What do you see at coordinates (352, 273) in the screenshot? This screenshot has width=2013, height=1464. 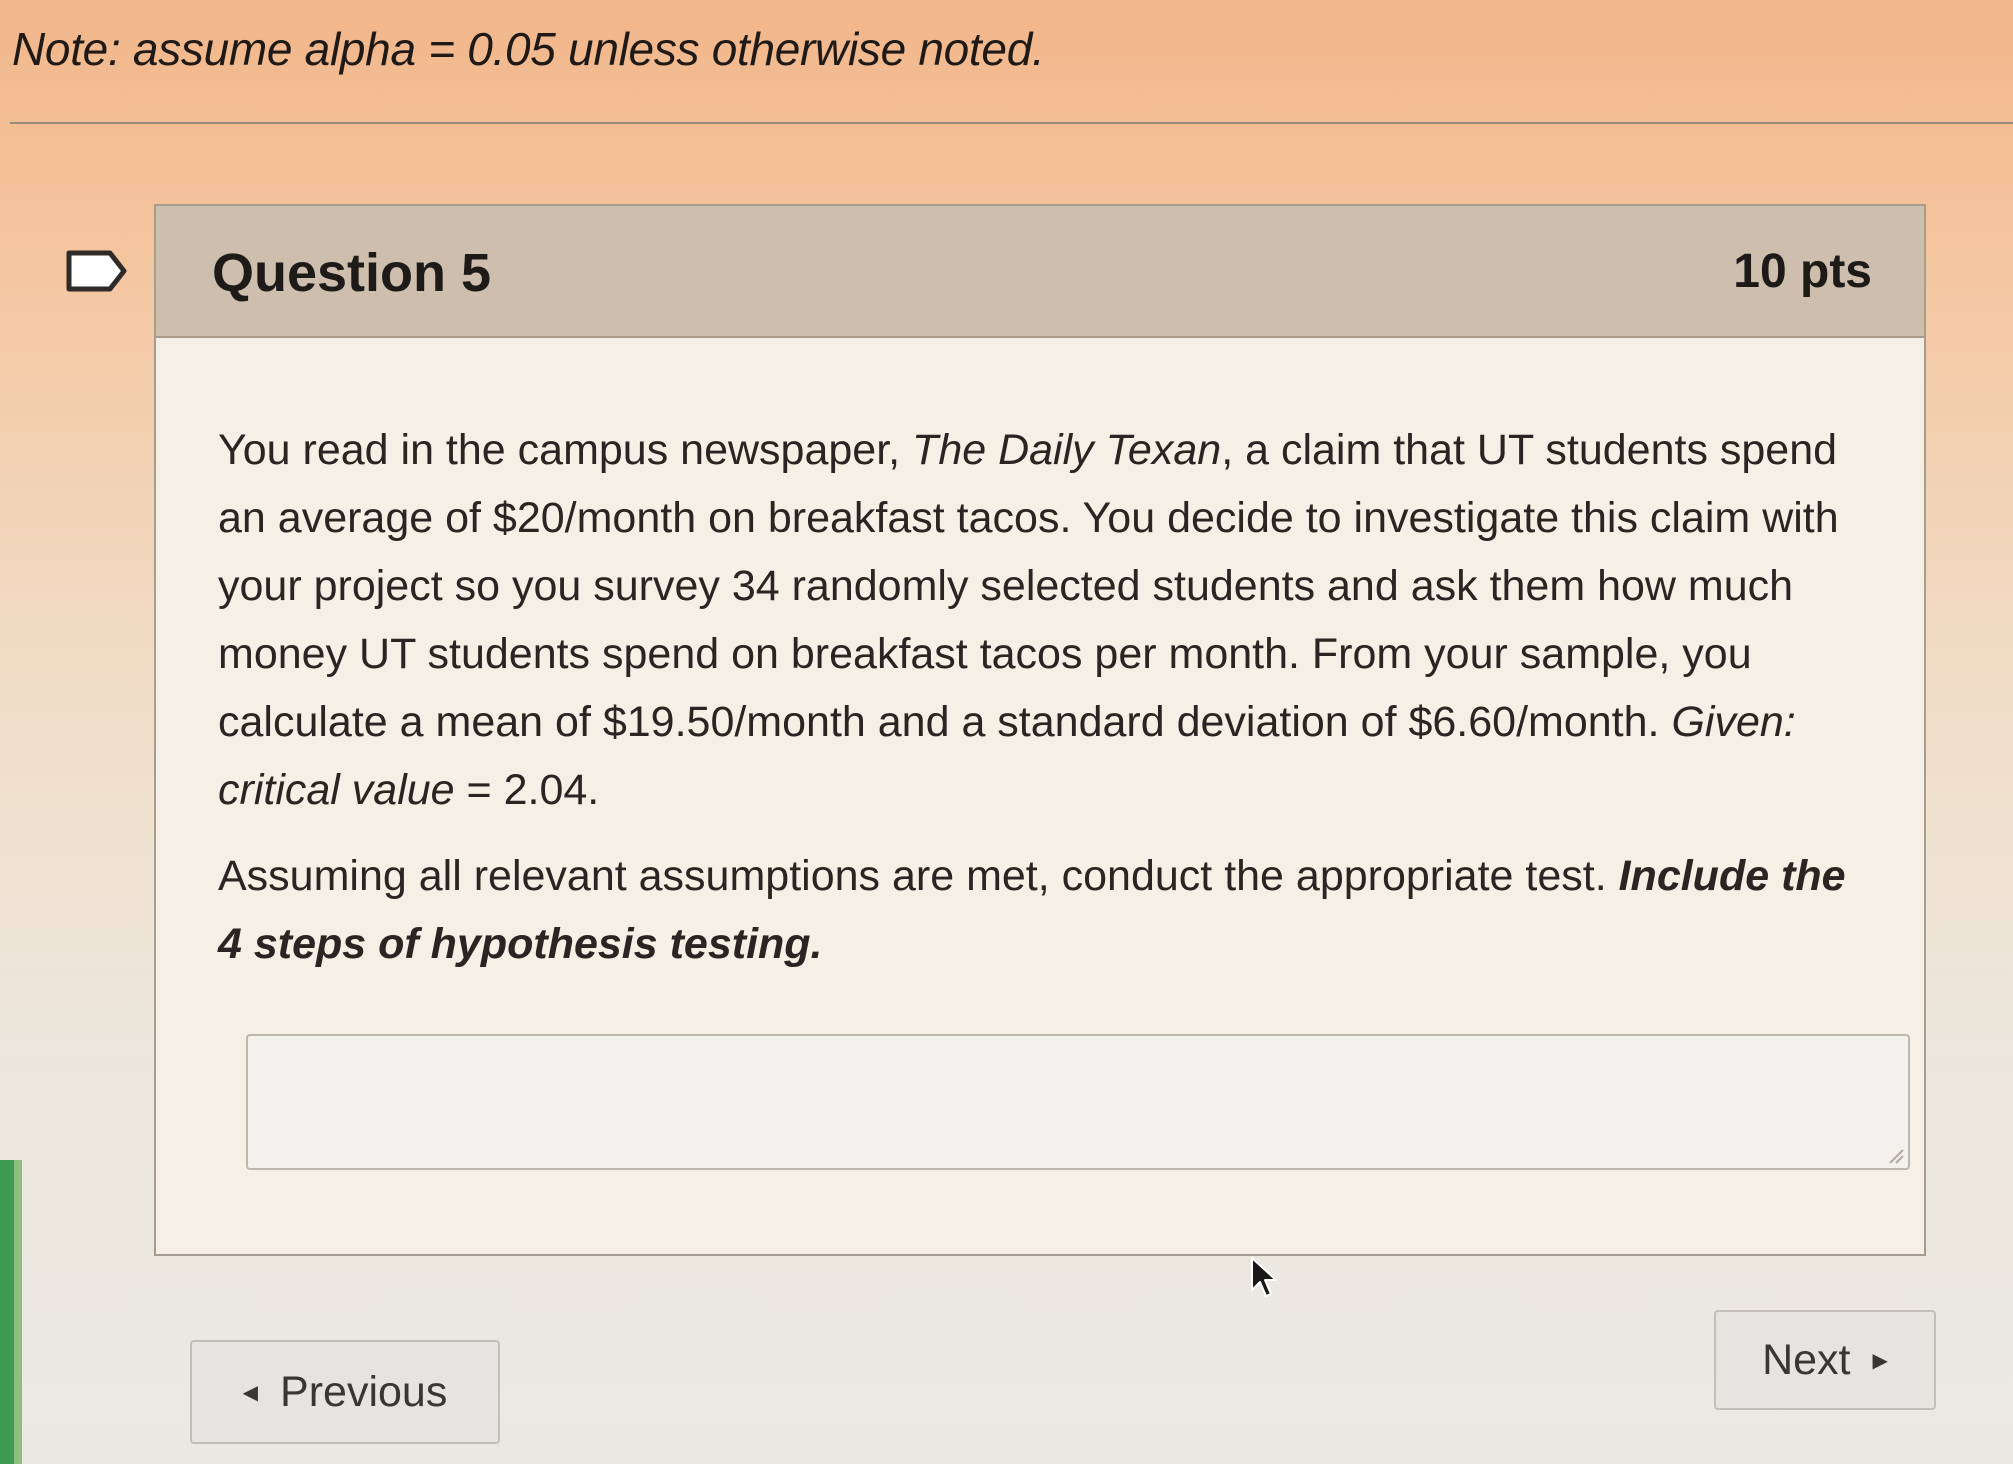 I see `question-title: Question 5` at bounding box center [352, 273].